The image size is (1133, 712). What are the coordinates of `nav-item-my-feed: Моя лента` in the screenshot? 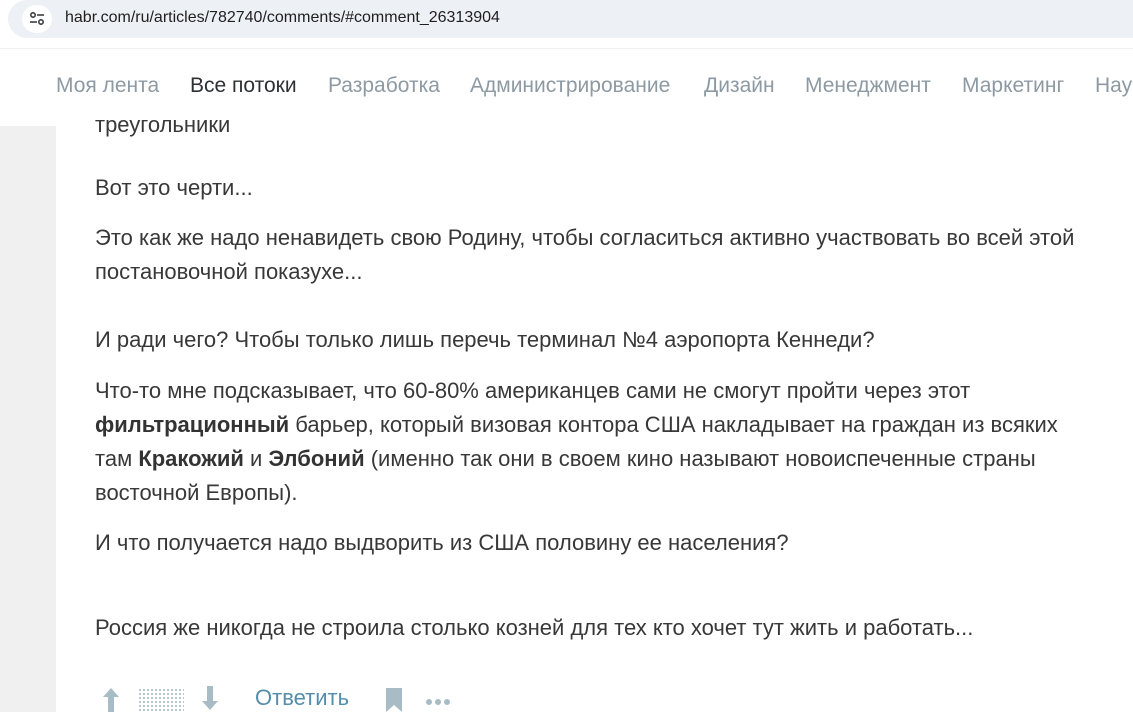 It's located at (107, 86).